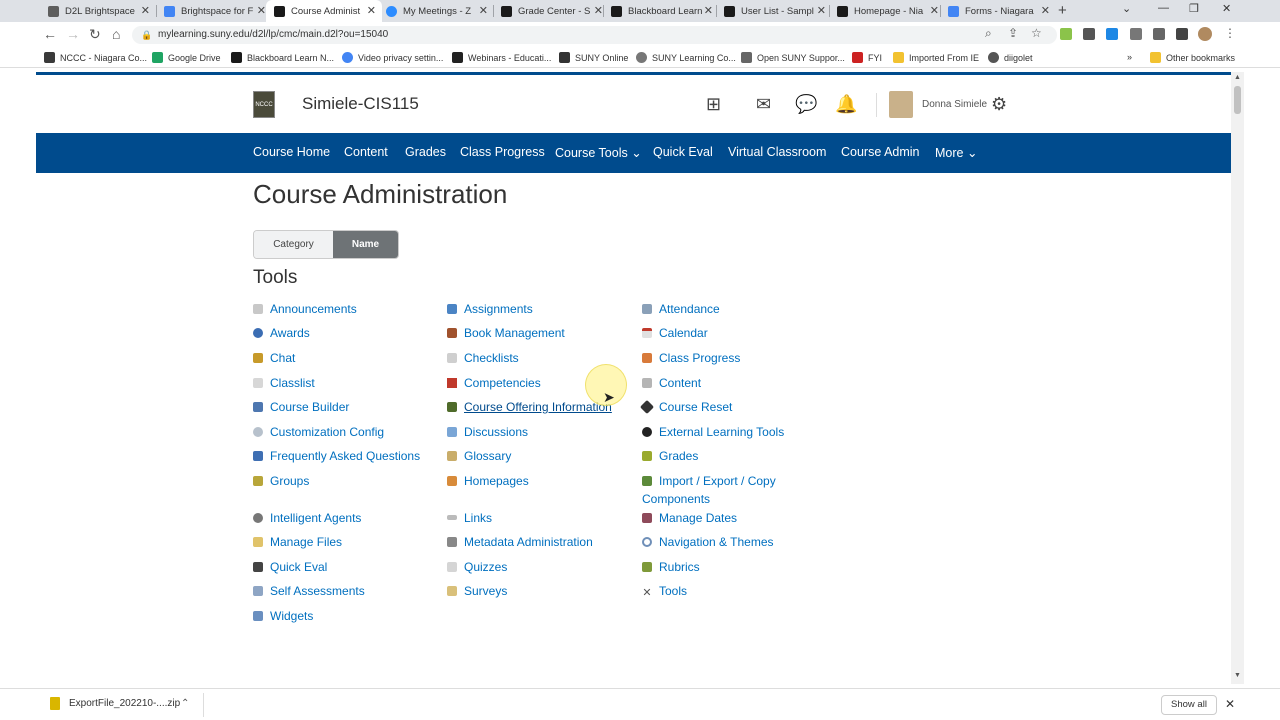  Describe the element at coordinates (469, 518) in the screenshot. I see `tool-link-links: Links` at that location.